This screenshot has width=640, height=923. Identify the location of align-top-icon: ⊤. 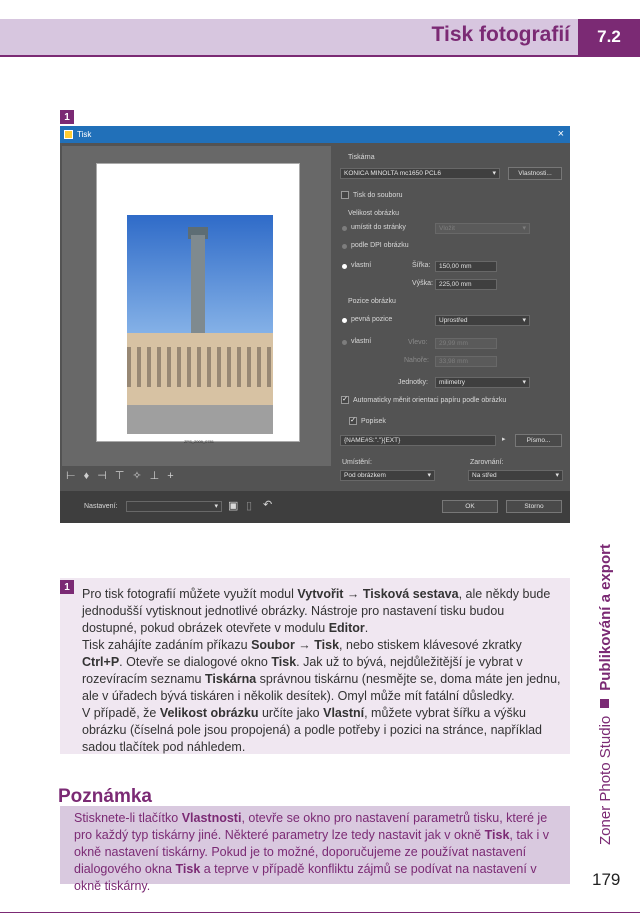
(124, 476).